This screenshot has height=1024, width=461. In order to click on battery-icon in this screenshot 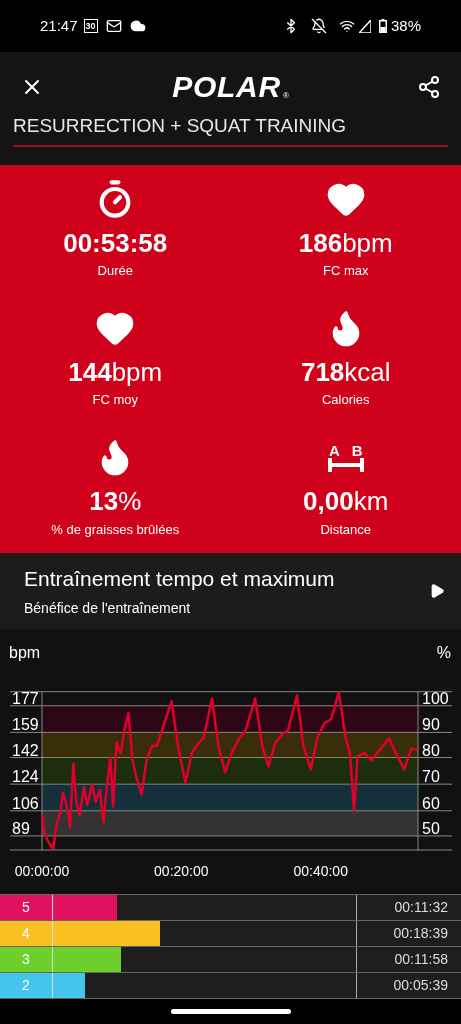, I will do `click(382, 26)`.